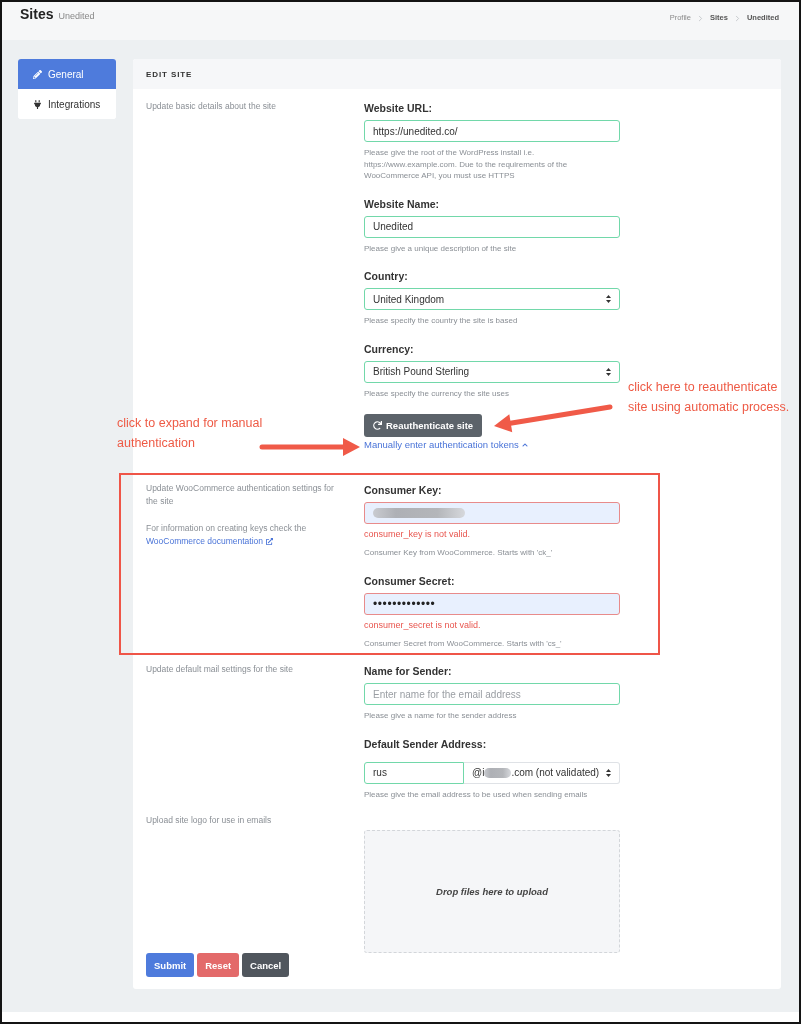 The image size is (801, 1024). I want to click on sidebar-tab: General, so click(67, 74).